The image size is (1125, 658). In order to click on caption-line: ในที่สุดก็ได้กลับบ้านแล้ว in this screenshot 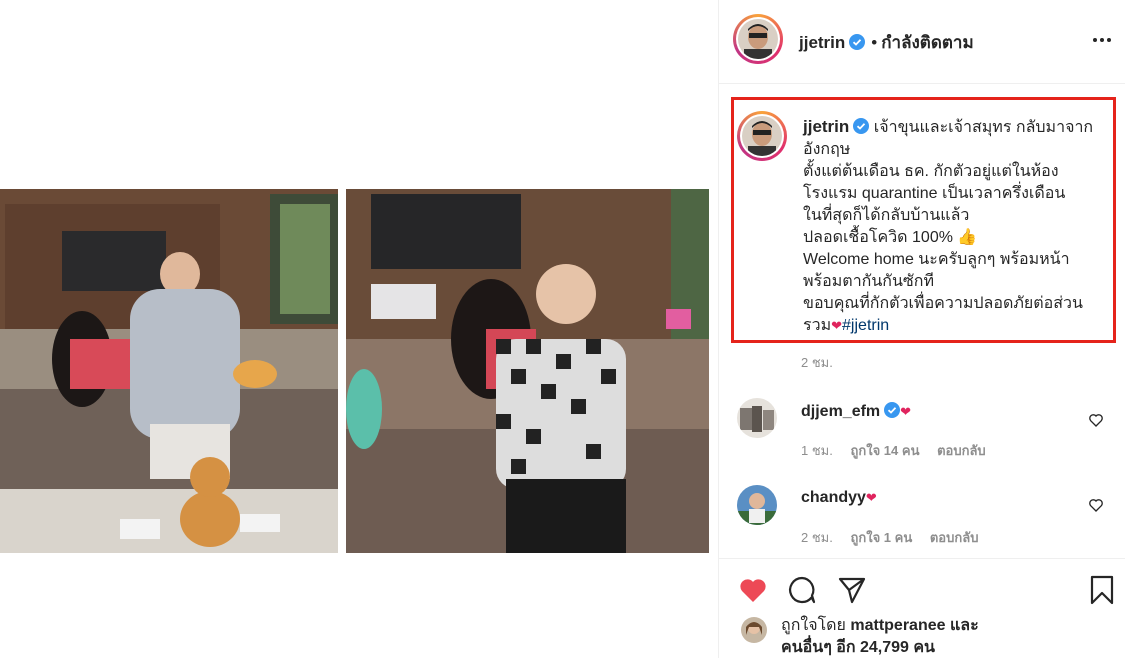, I will do `click(886, 215)`.